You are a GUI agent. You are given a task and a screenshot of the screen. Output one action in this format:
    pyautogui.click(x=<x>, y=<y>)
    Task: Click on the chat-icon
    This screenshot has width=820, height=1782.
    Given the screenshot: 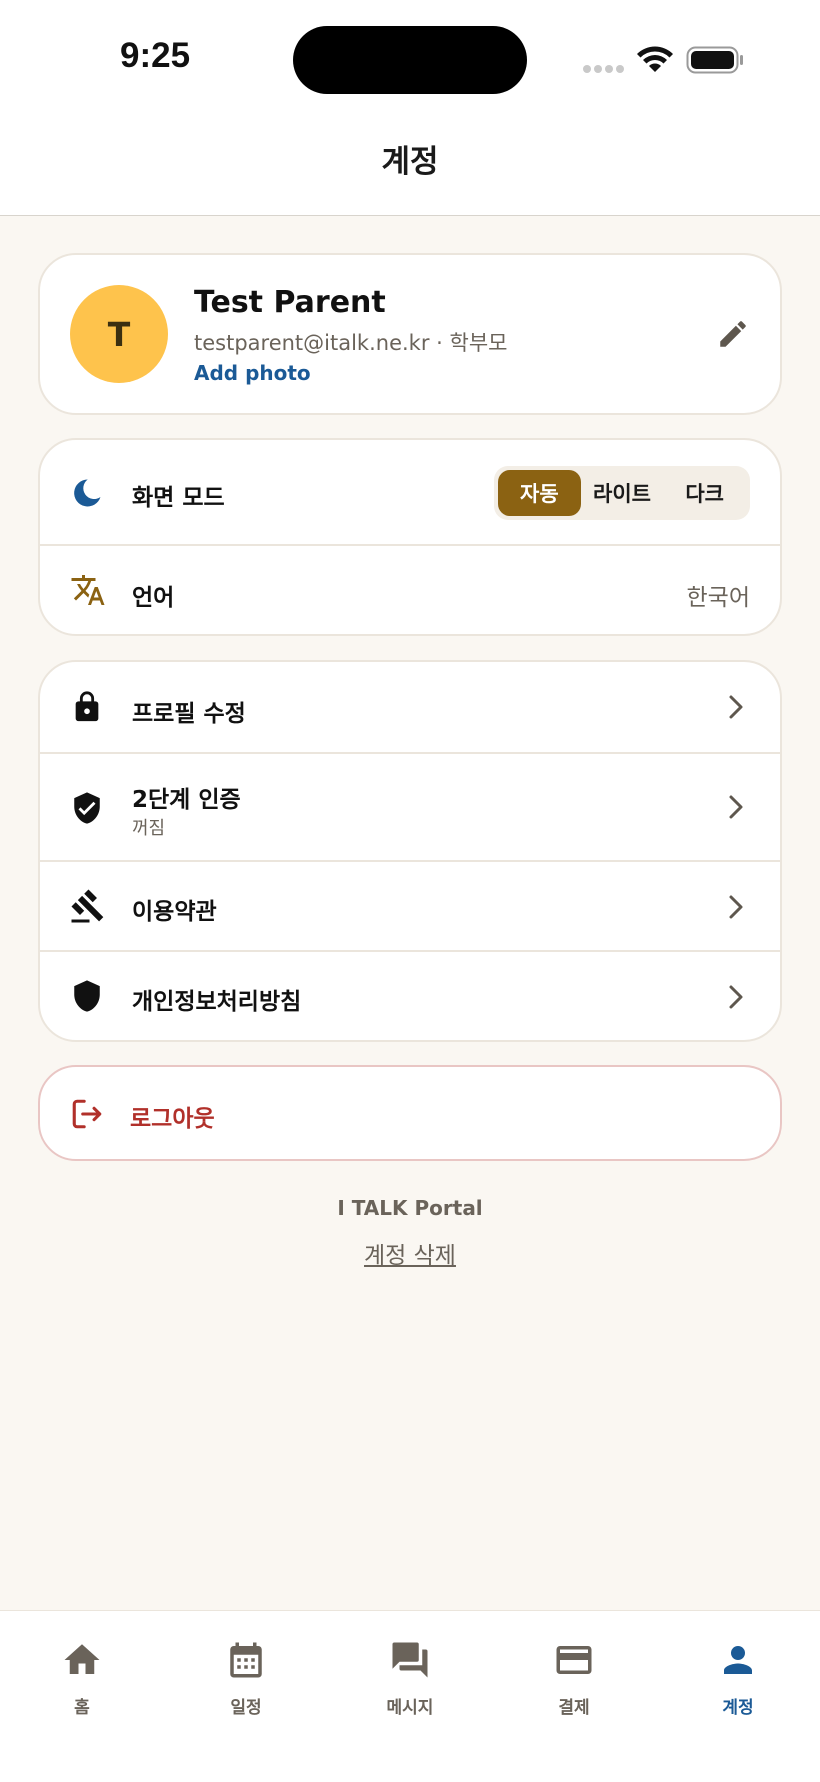 What is the action you would take?
    pyautogui.click(x=410, y=1660)
    